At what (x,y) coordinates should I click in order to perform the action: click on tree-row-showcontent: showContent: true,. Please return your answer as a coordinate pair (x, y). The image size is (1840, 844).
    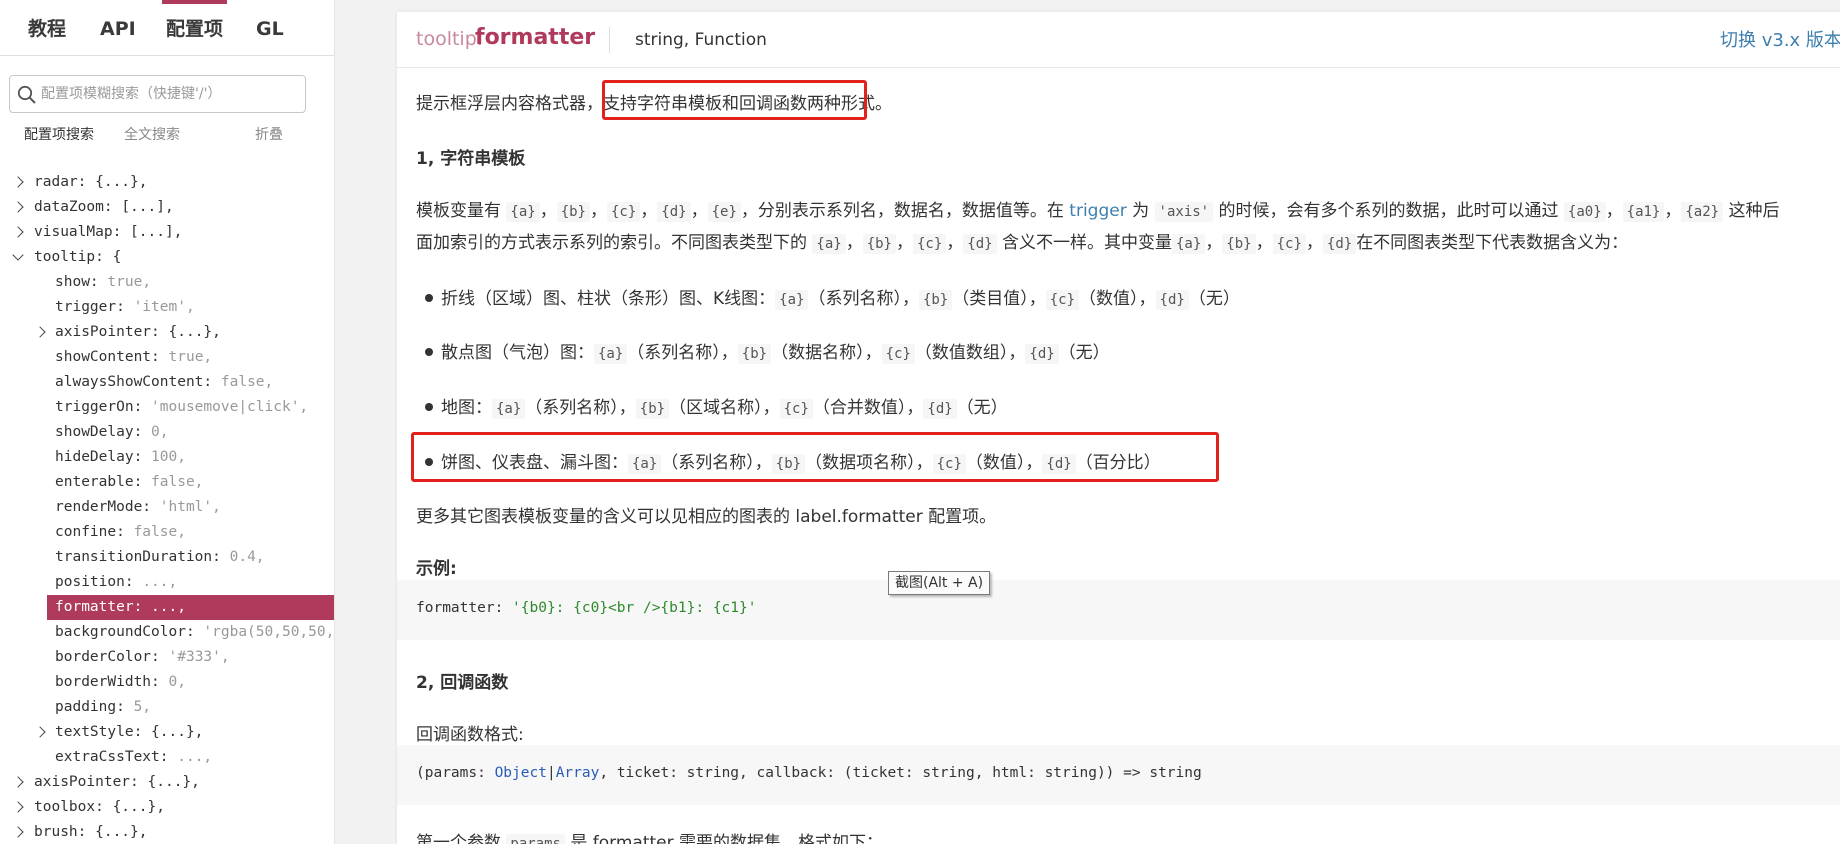
    Looking at the image, I should click on (167, 357).